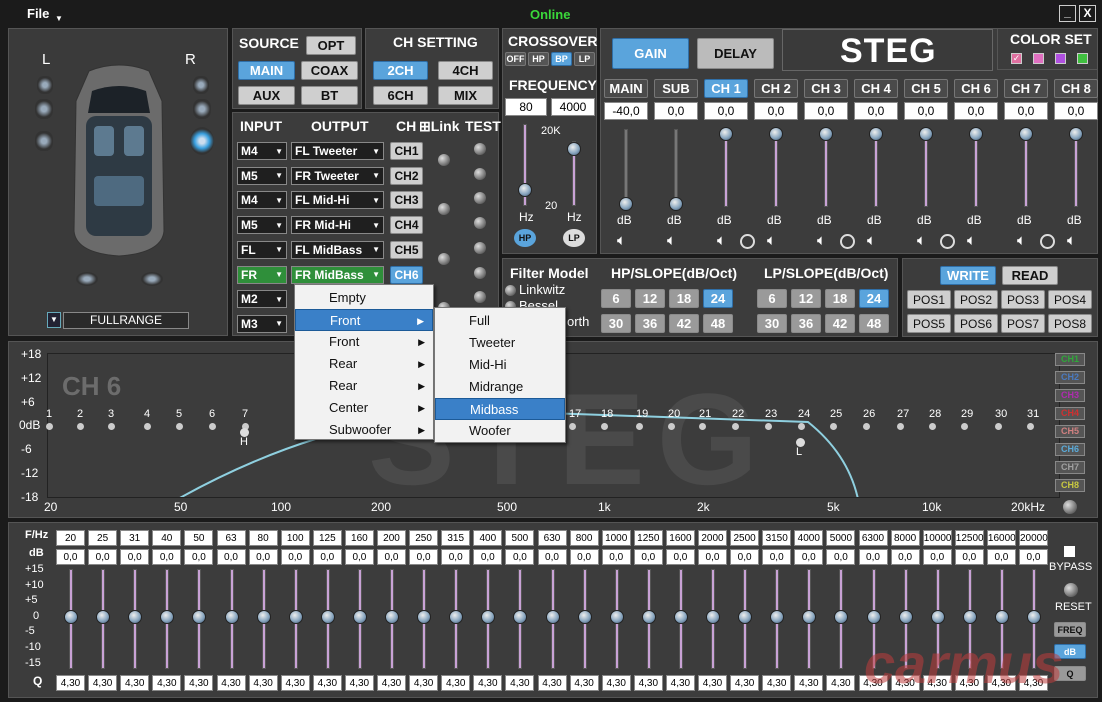 The width and height of the screenshot is (1102, 702). What do you see at coordinates (364, 430) in the screenshot?
I see `output-menu-item: Subwoofer ▶` at bounding box center [364, 430].